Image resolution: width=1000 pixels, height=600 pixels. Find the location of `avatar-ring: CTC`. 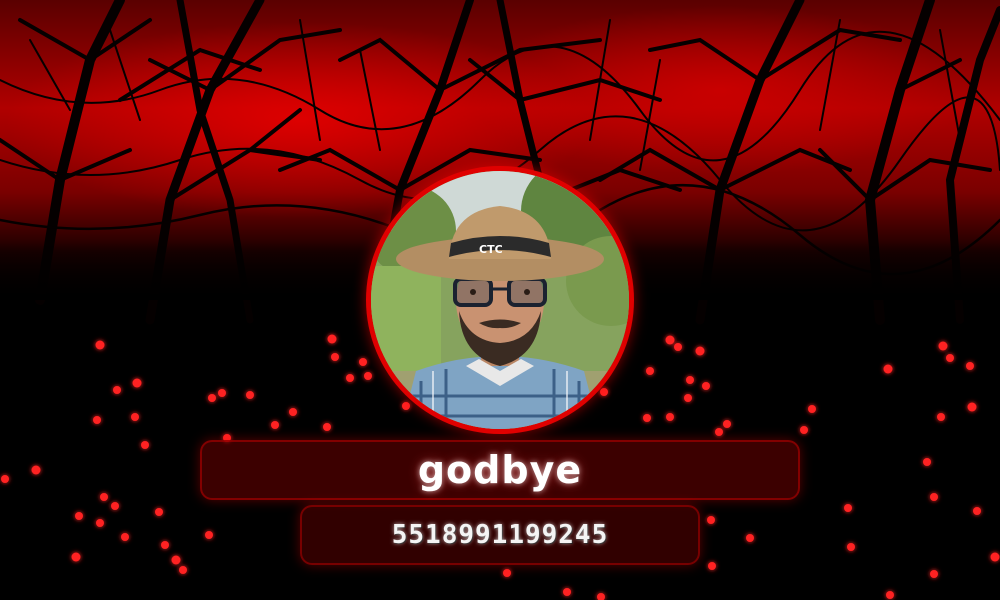

avatar-ring: CTC is located at coordinates (500, 300).